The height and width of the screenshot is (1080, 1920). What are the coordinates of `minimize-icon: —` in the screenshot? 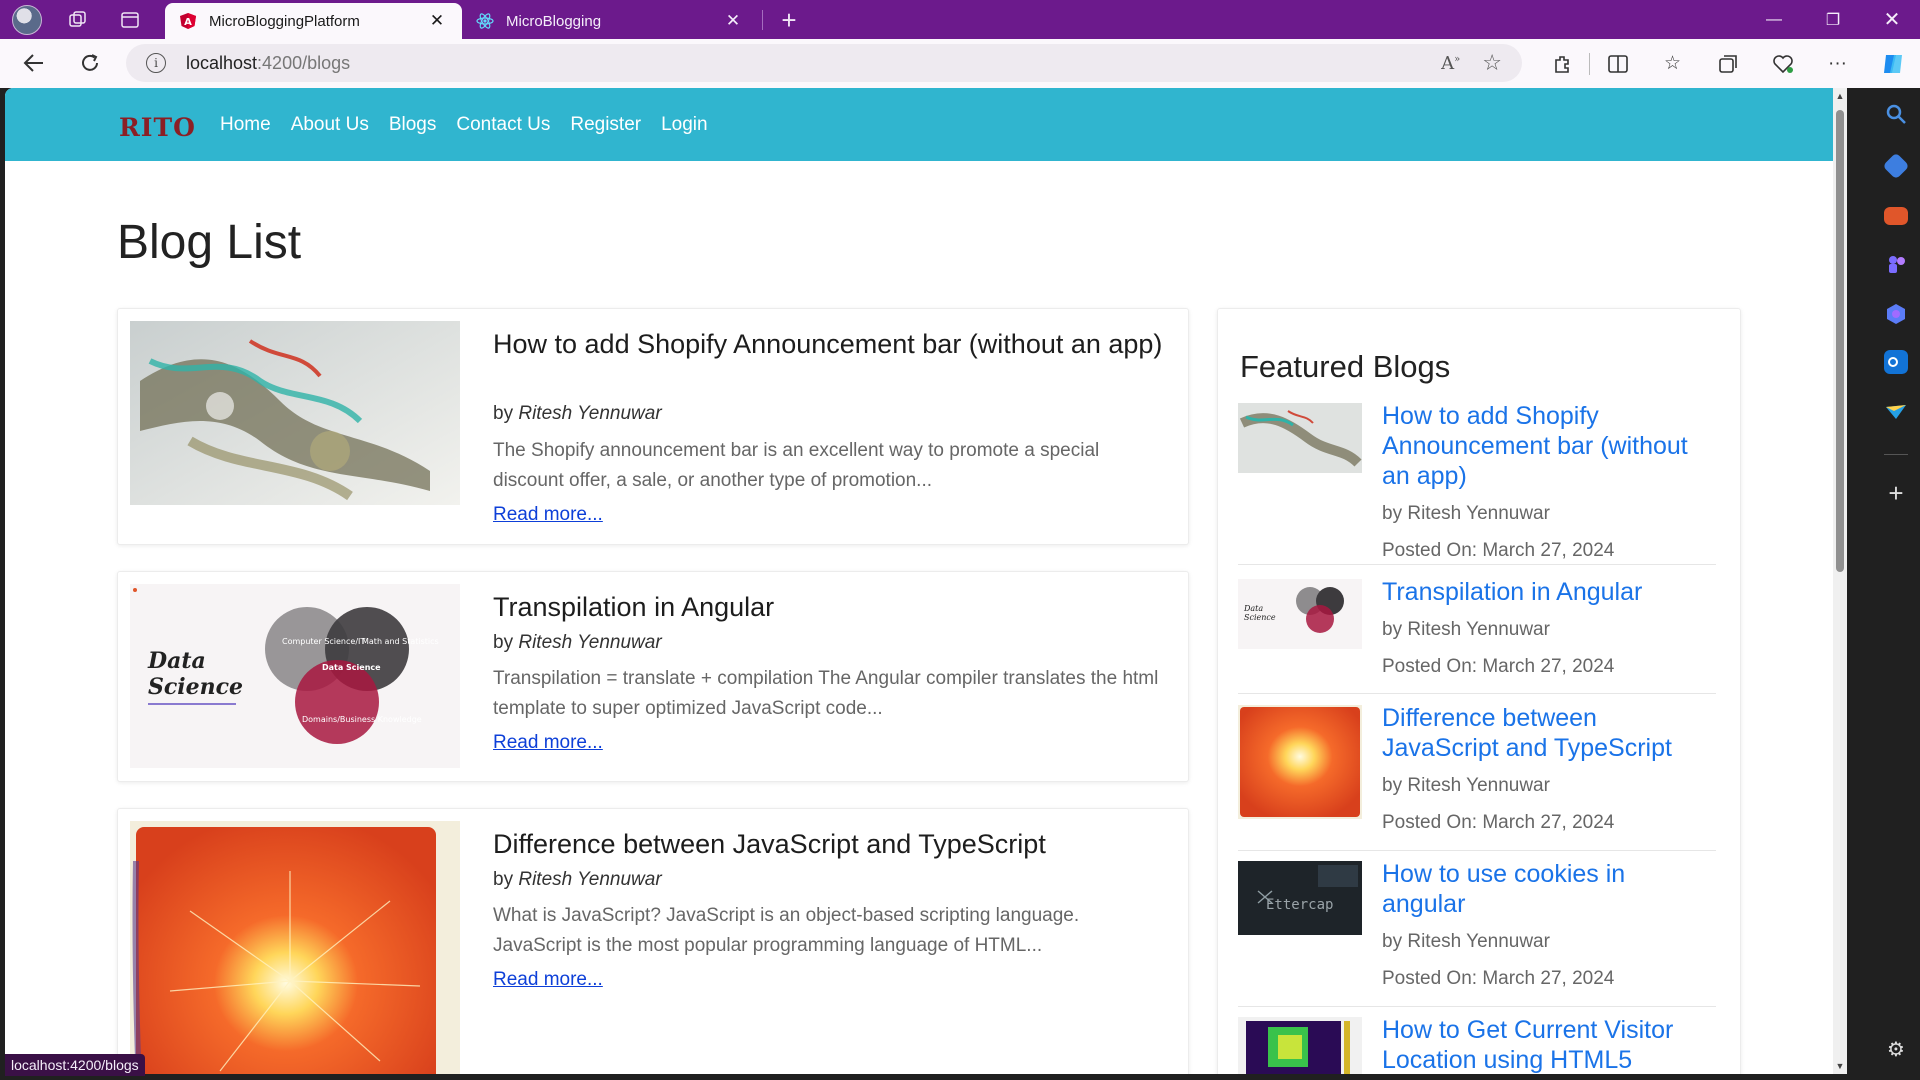 It's located at (1774, 19).